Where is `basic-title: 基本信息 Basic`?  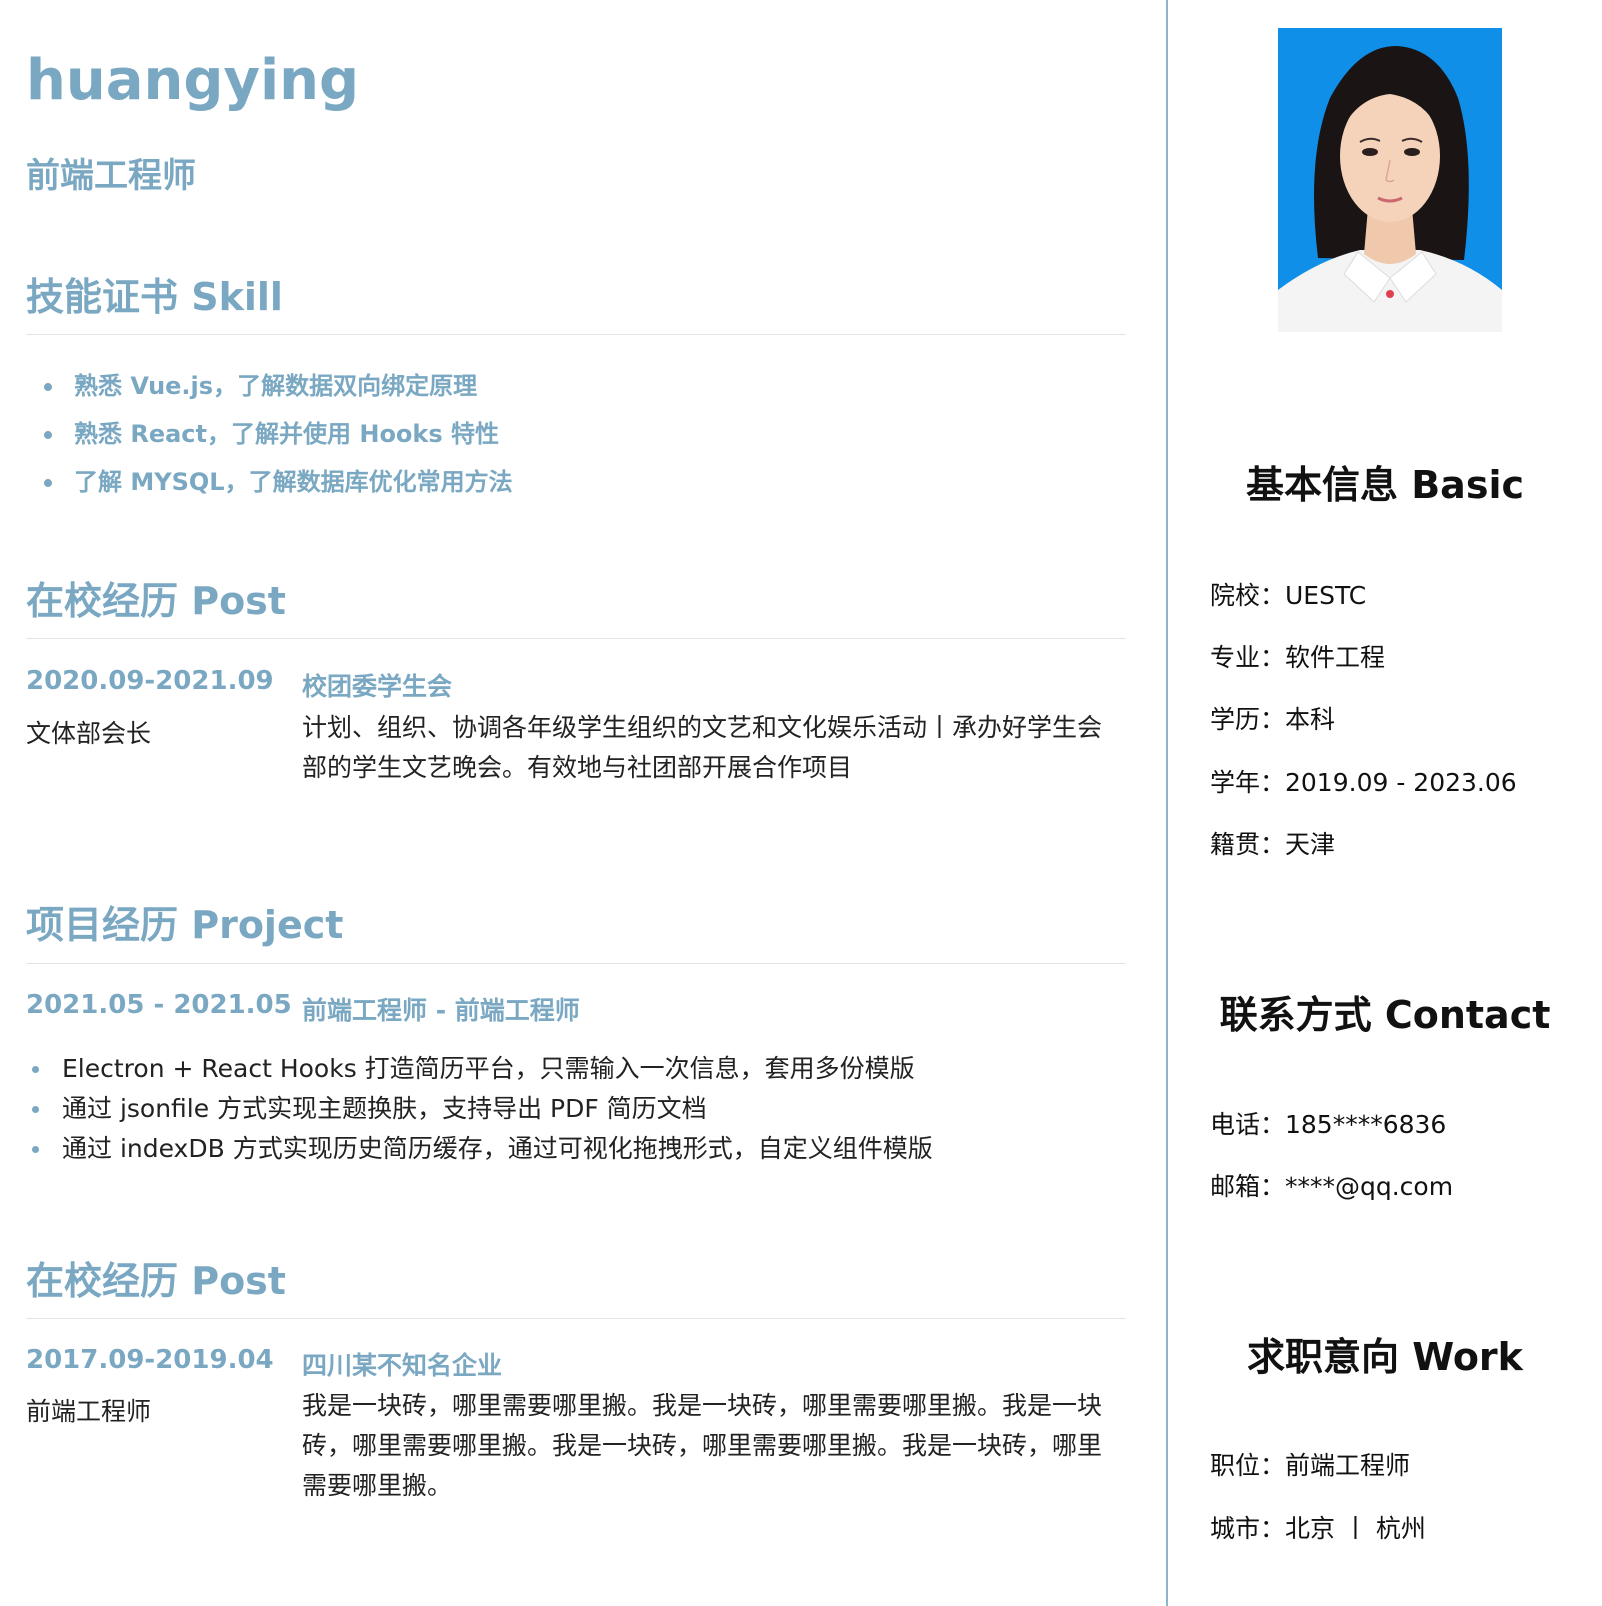 basic-title: 基本信息 Basic is located at coordinates (1384, 485).